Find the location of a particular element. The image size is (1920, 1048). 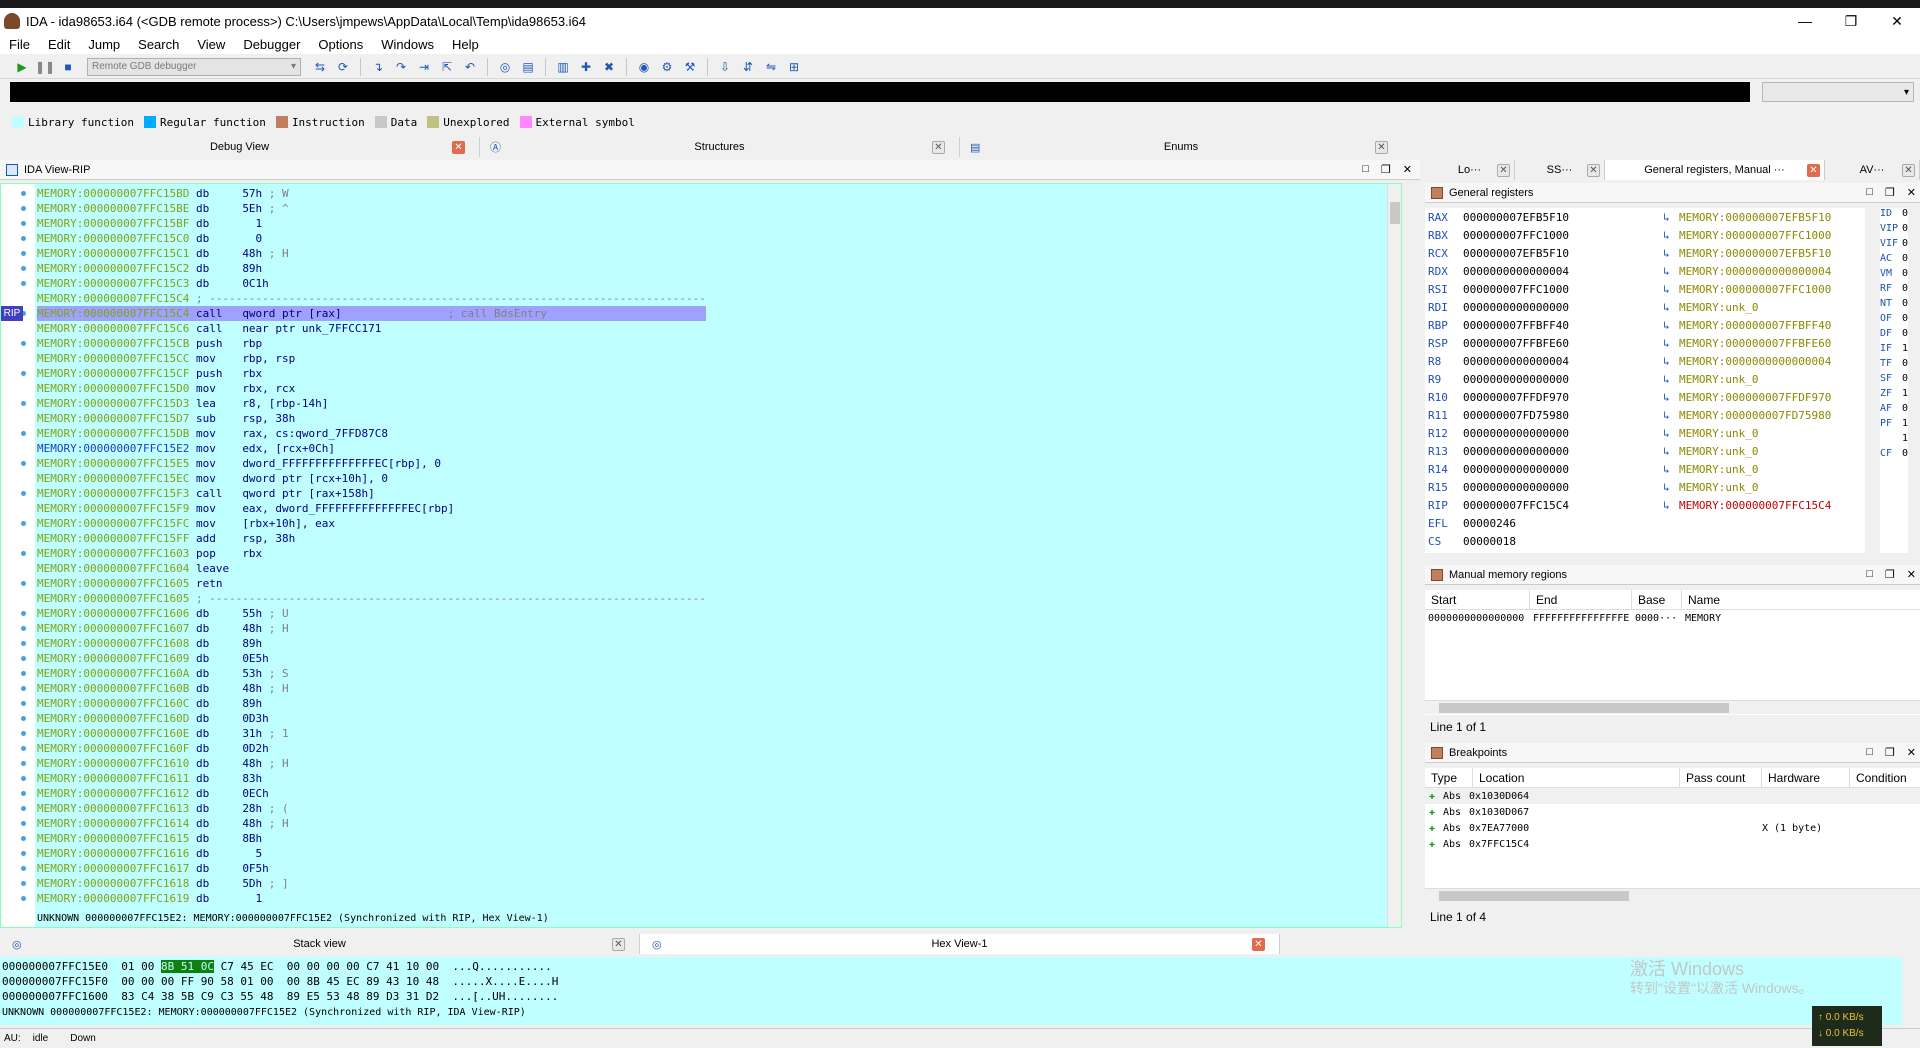

close-pane-icon: ✕ is located at coordinates (1911, 574).